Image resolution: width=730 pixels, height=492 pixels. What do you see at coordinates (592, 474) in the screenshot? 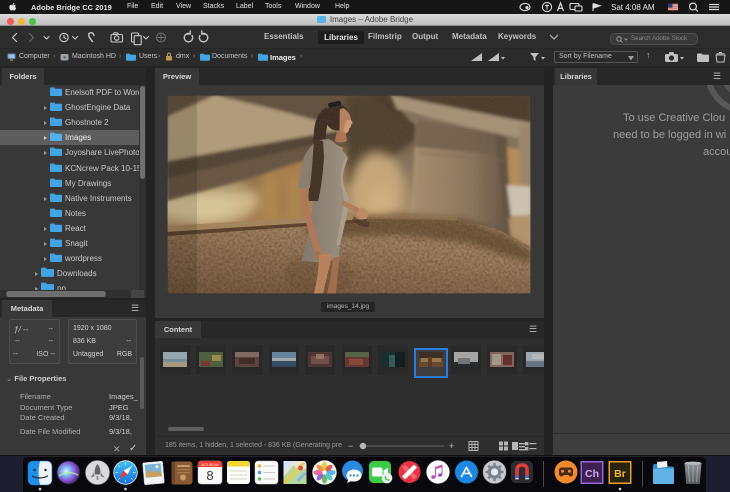
I see `svg-text: Ch` at bounding box center [592, 474].